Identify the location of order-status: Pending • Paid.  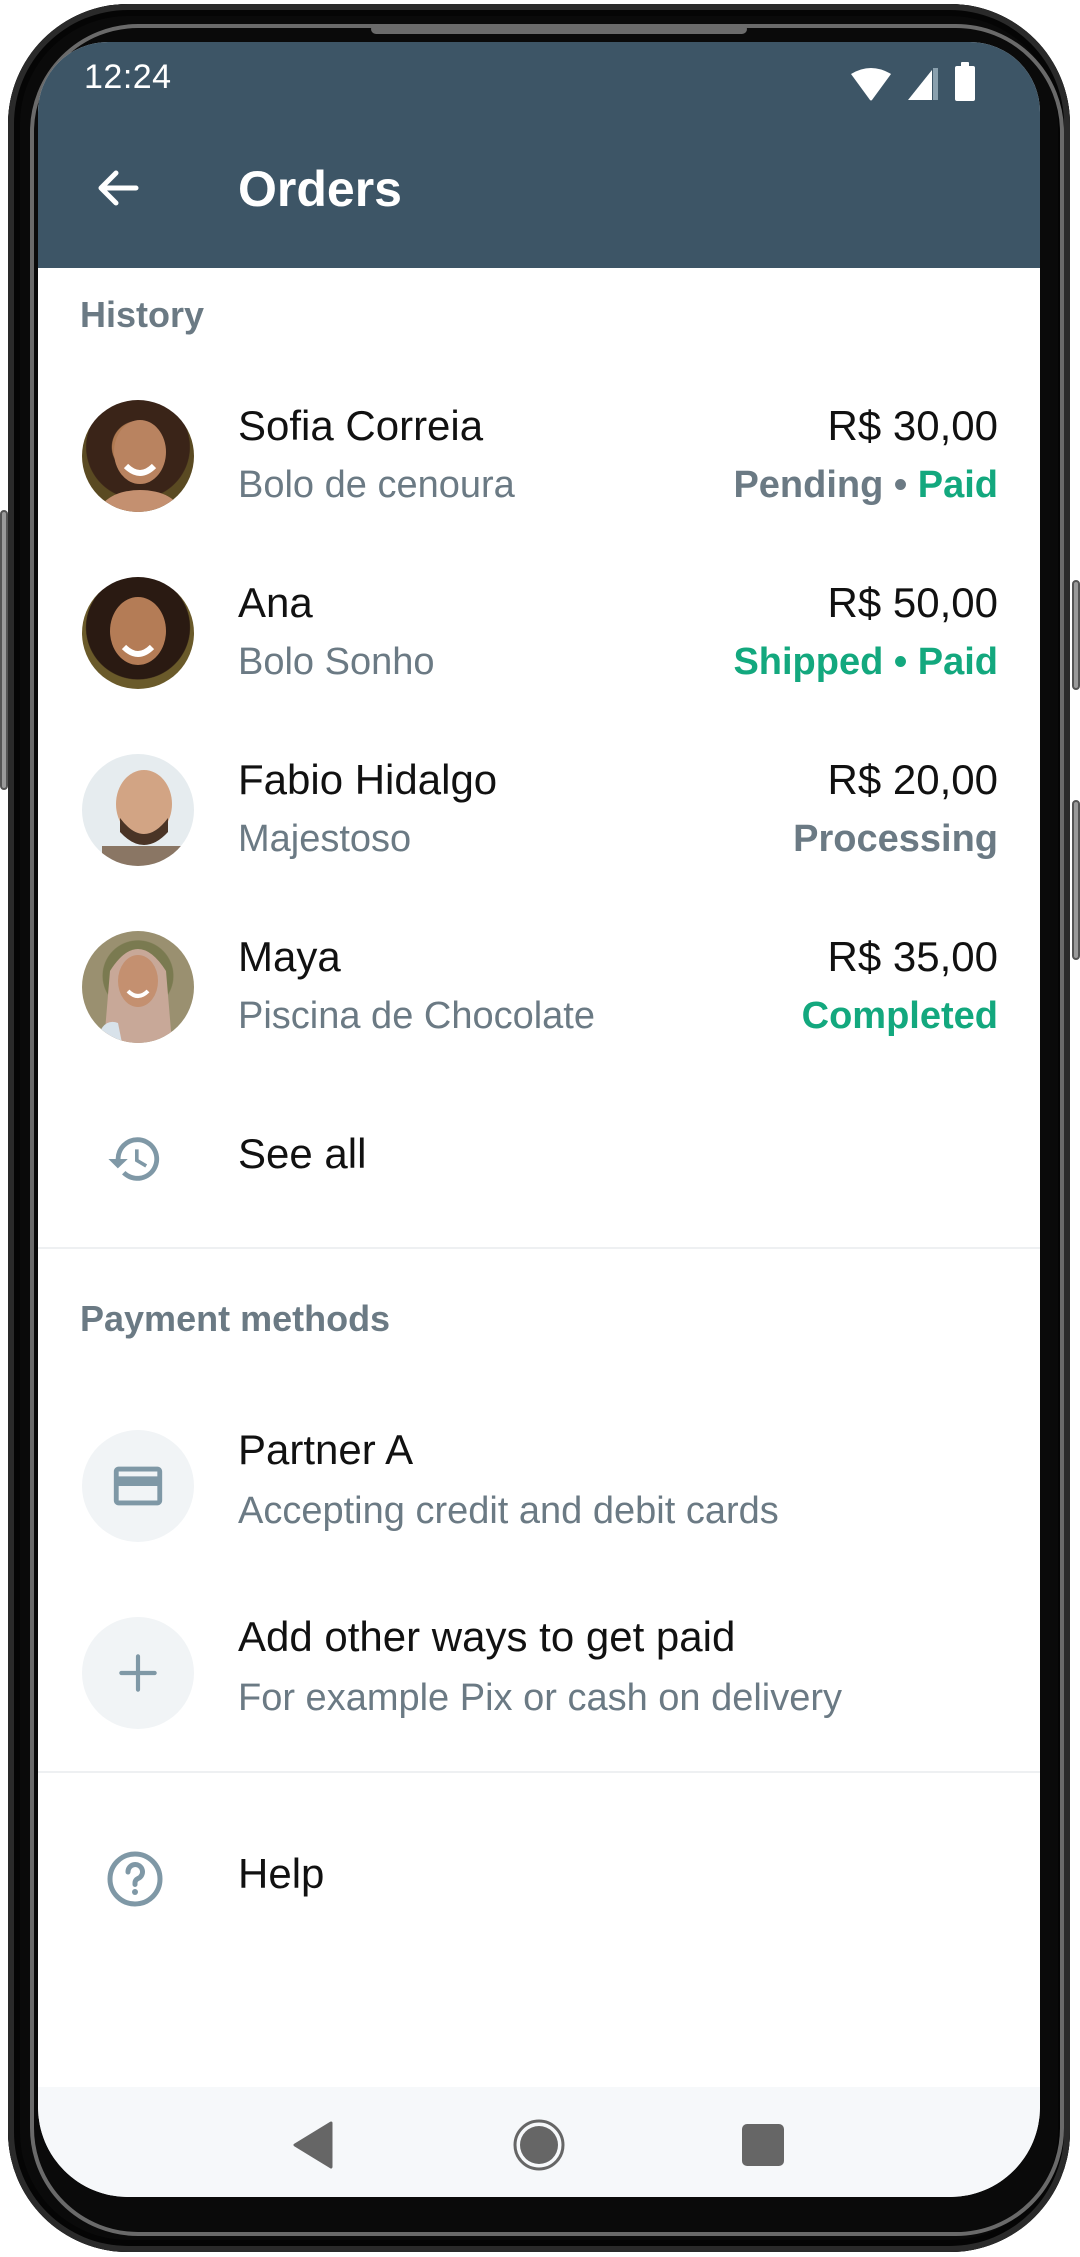
(865, 485).